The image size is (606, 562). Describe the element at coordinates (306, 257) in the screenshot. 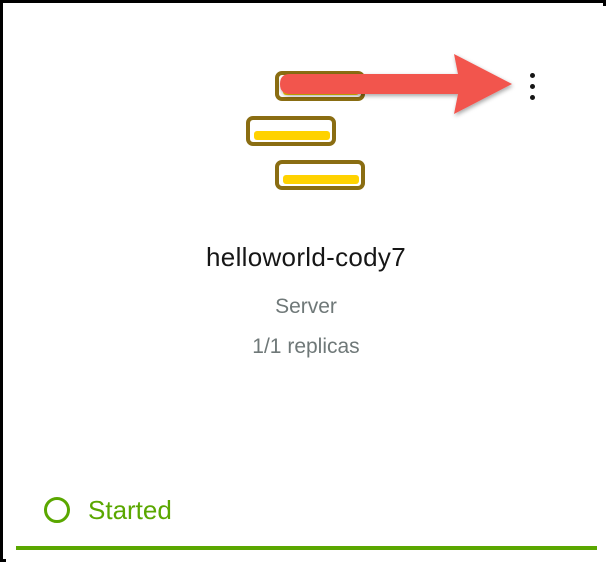

I see `service-name: helloworld-cody7` at that location.